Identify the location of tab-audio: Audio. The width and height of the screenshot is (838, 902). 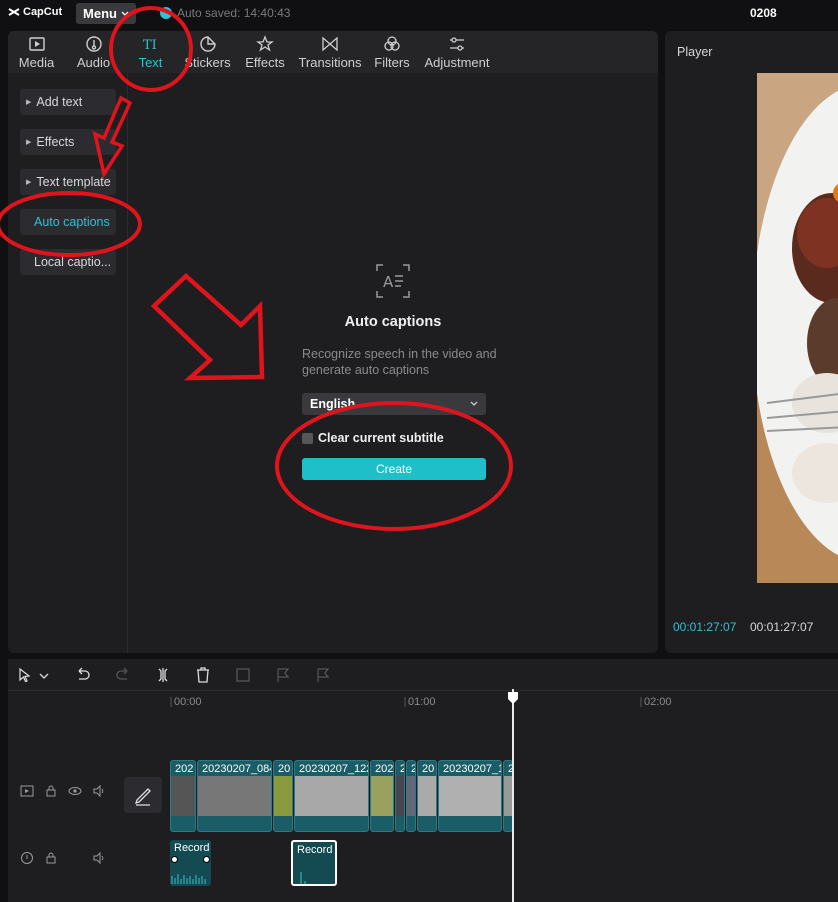
(93, 52).